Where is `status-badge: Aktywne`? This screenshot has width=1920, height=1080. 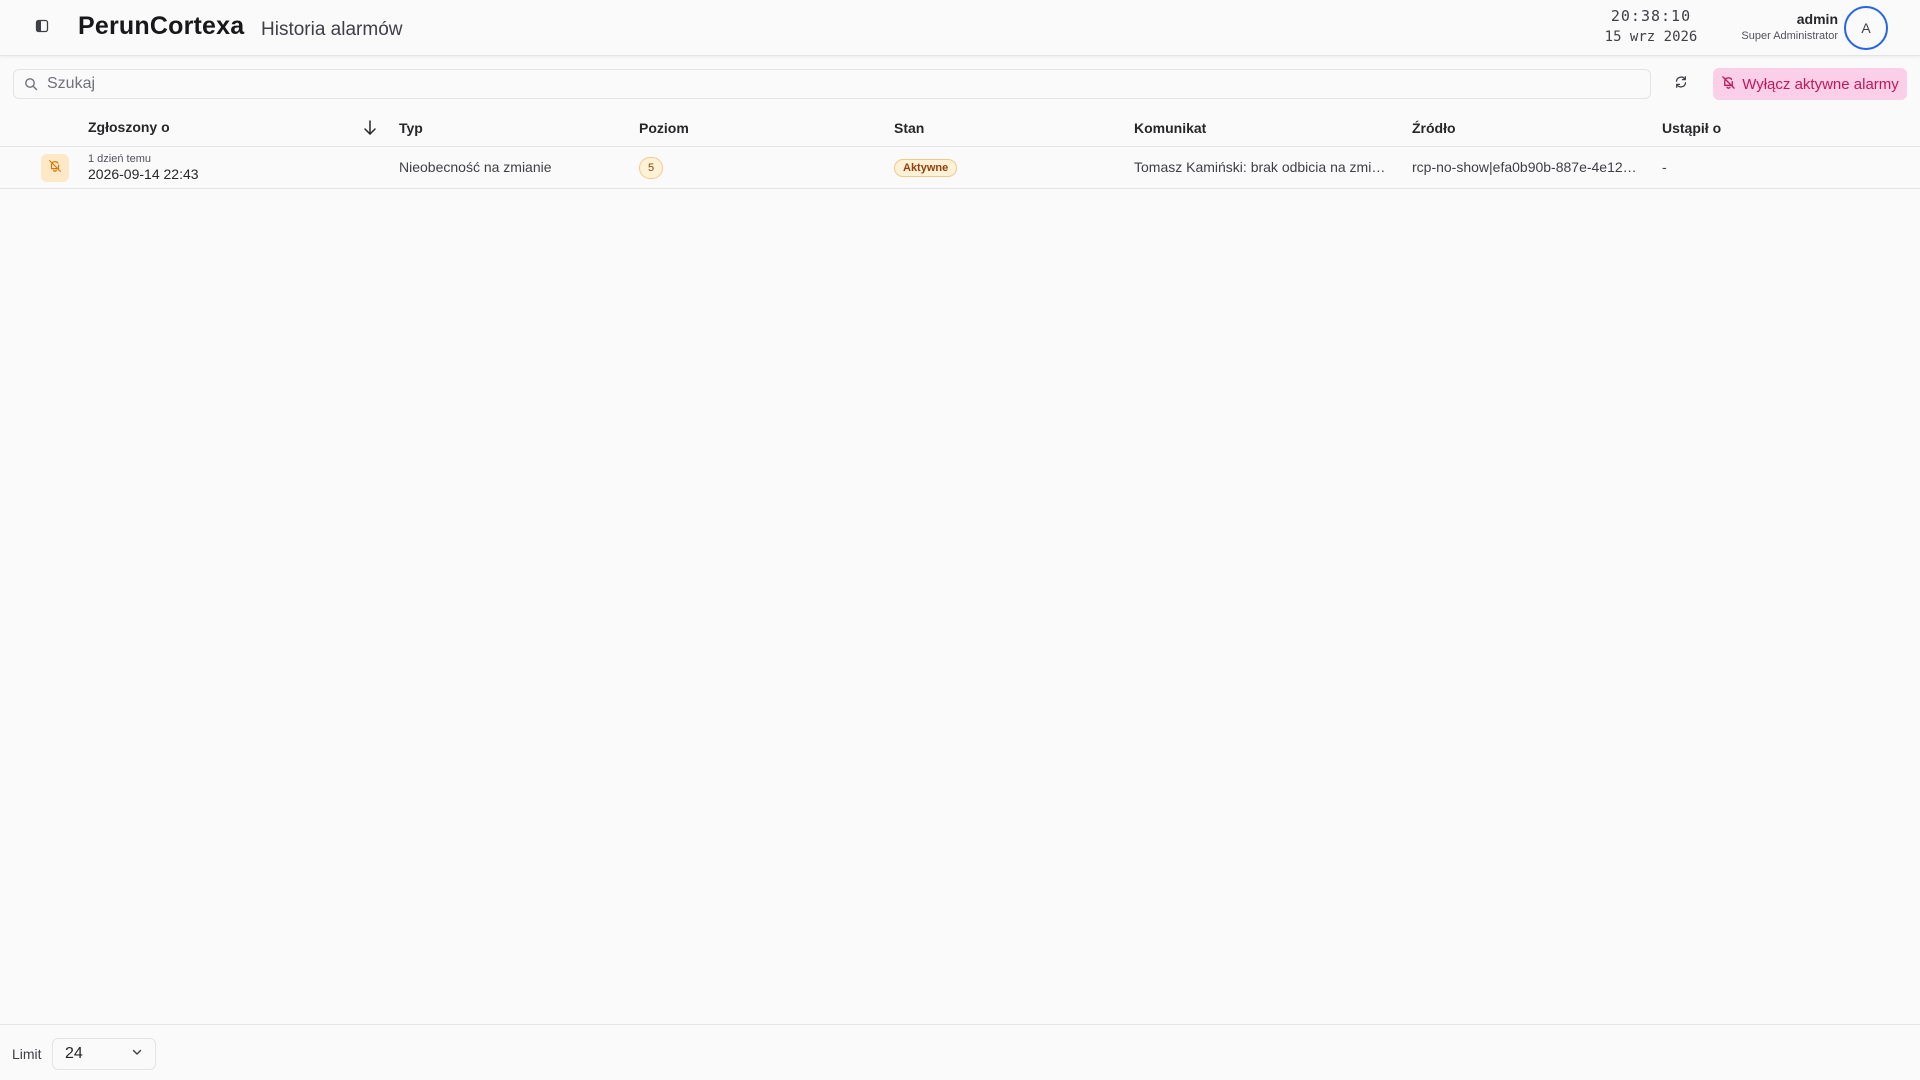 status-badge: Aktywne is located at coordinates (926, 168).